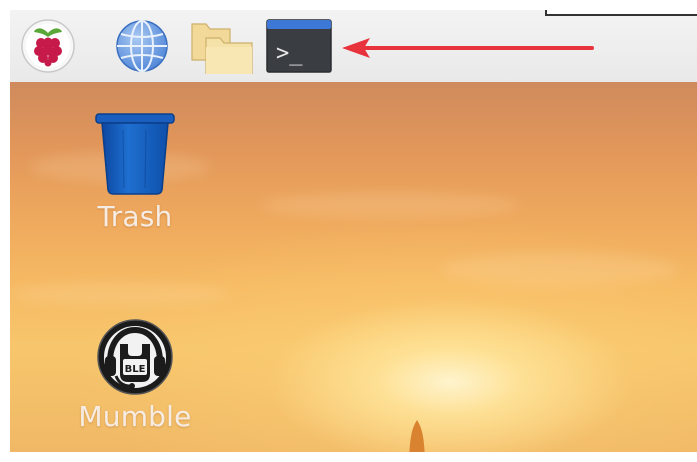 Image resolution: width=697 pixels, height=462 pixels. Describe the element at coordinates (621, 13) in the screenshot. I see `window-edge` at that location.